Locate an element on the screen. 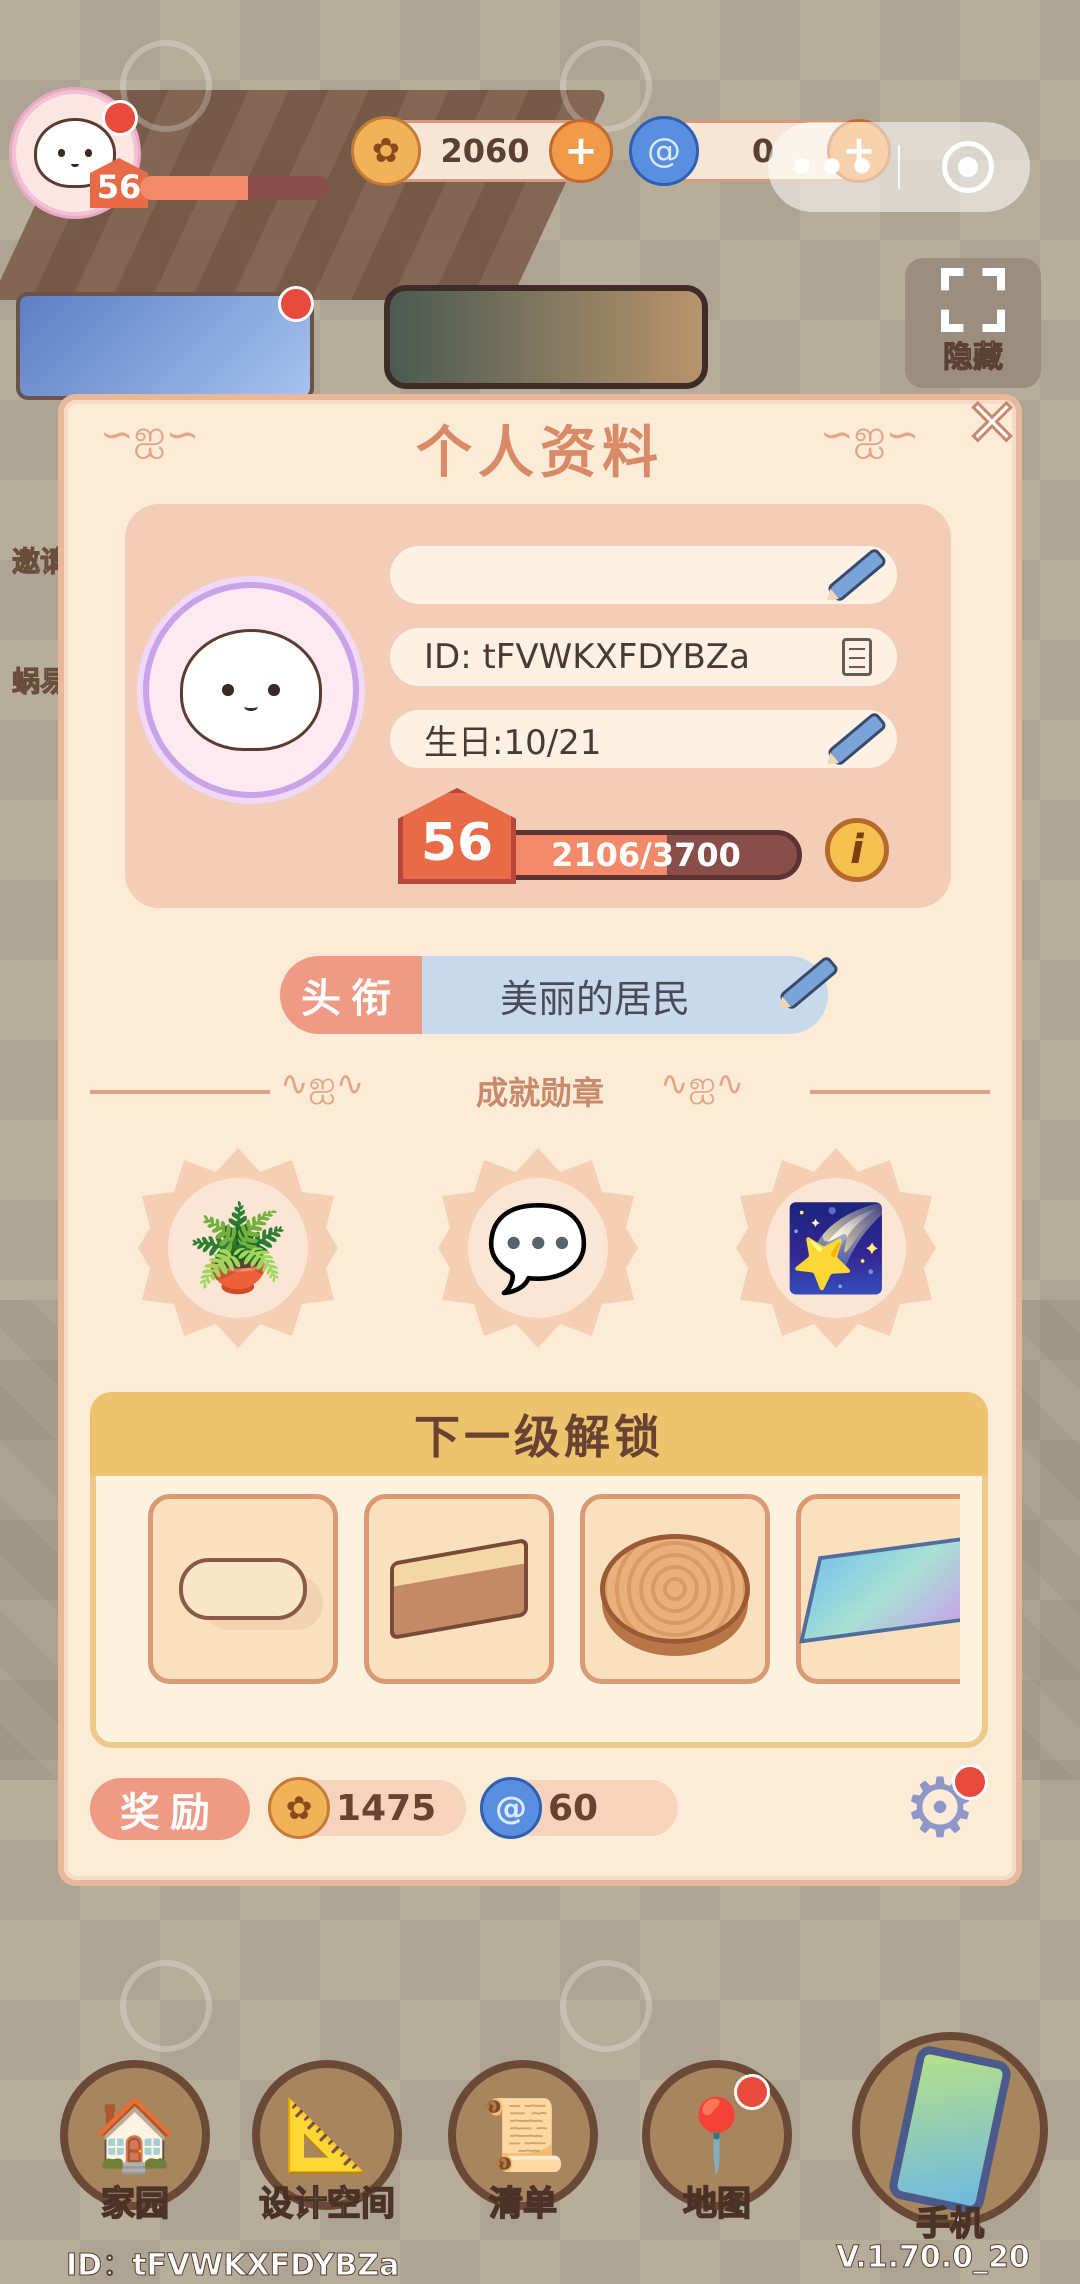 The image size is (1080, 2284). player-title-row: 头衔 美丽的居民 is located at coordinates (554, 995).